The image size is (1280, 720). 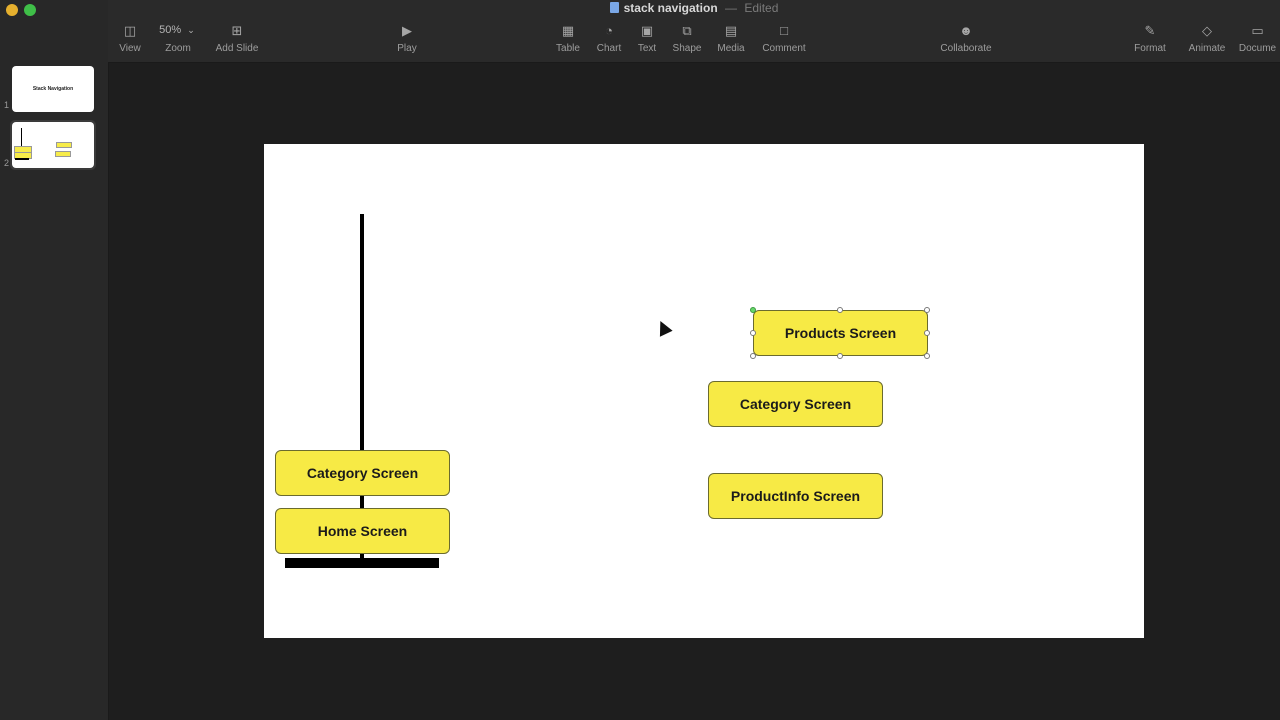 What do you see at coordinates (670, 8) in the screenshot?
I see `document-title: stack navigation` at bounding box center [670, 8].